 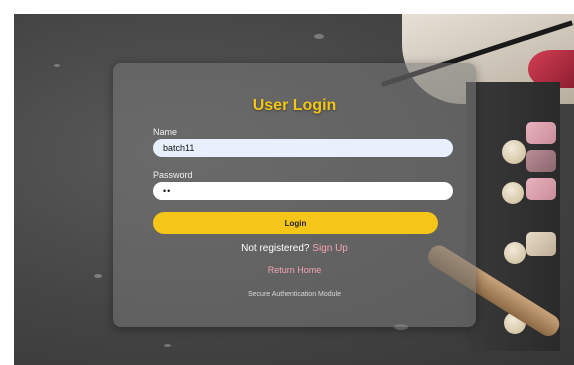 What do you see at coordinates (330, 248) in the screenshot?
I see `sign-up-link: Sign Up` at bounding box center [330, 248].